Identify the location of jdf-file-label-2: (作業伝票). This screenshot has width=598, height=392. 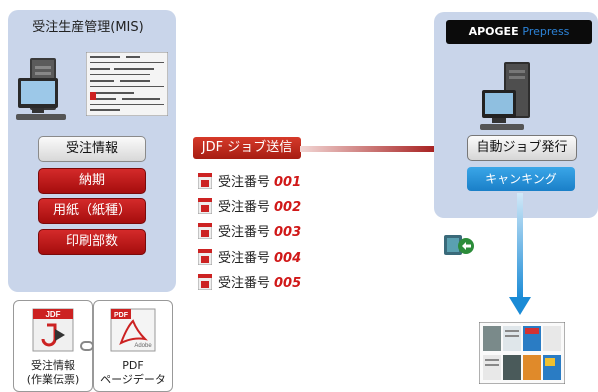
(53, 379).